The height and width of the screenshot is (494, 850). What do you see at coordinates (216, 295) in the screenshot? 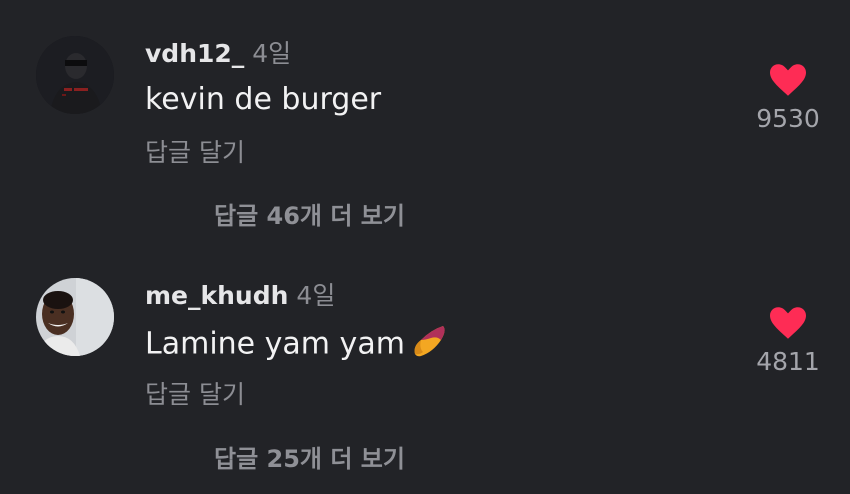
I see `username-text: me_khudh` at bounding box center [216, 295].